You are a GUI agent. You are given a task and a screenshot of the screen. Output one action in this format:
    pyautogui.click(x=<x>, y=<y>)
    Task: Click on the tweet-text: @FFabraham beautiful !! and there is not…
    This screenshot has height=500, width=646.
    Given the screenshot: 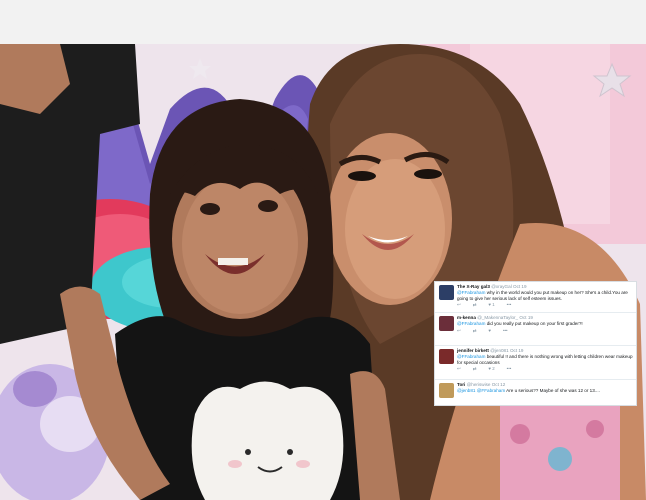 What is the action you would take?
    pyautogui.click(x=545, y=359)
    